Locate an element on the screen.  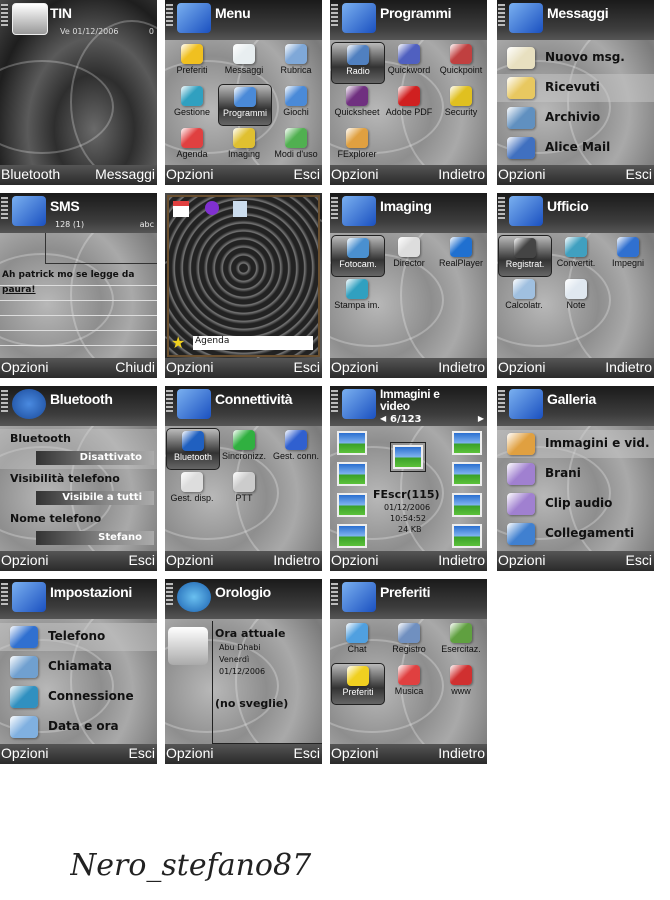
gem-shortcut-icon is located at coordinates (212, 208).